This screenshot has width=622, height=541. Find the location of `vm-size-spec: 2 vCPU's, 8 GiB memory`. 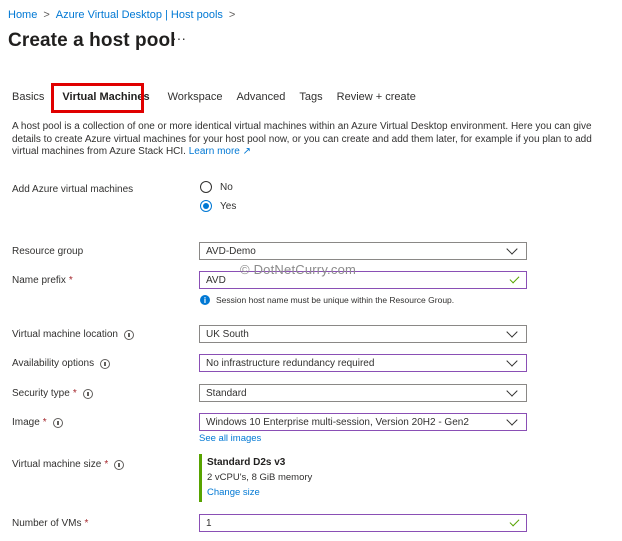

vm-size-spec: 2 vCPU's, 8 GiB memory is located at coordinates (260, 477).